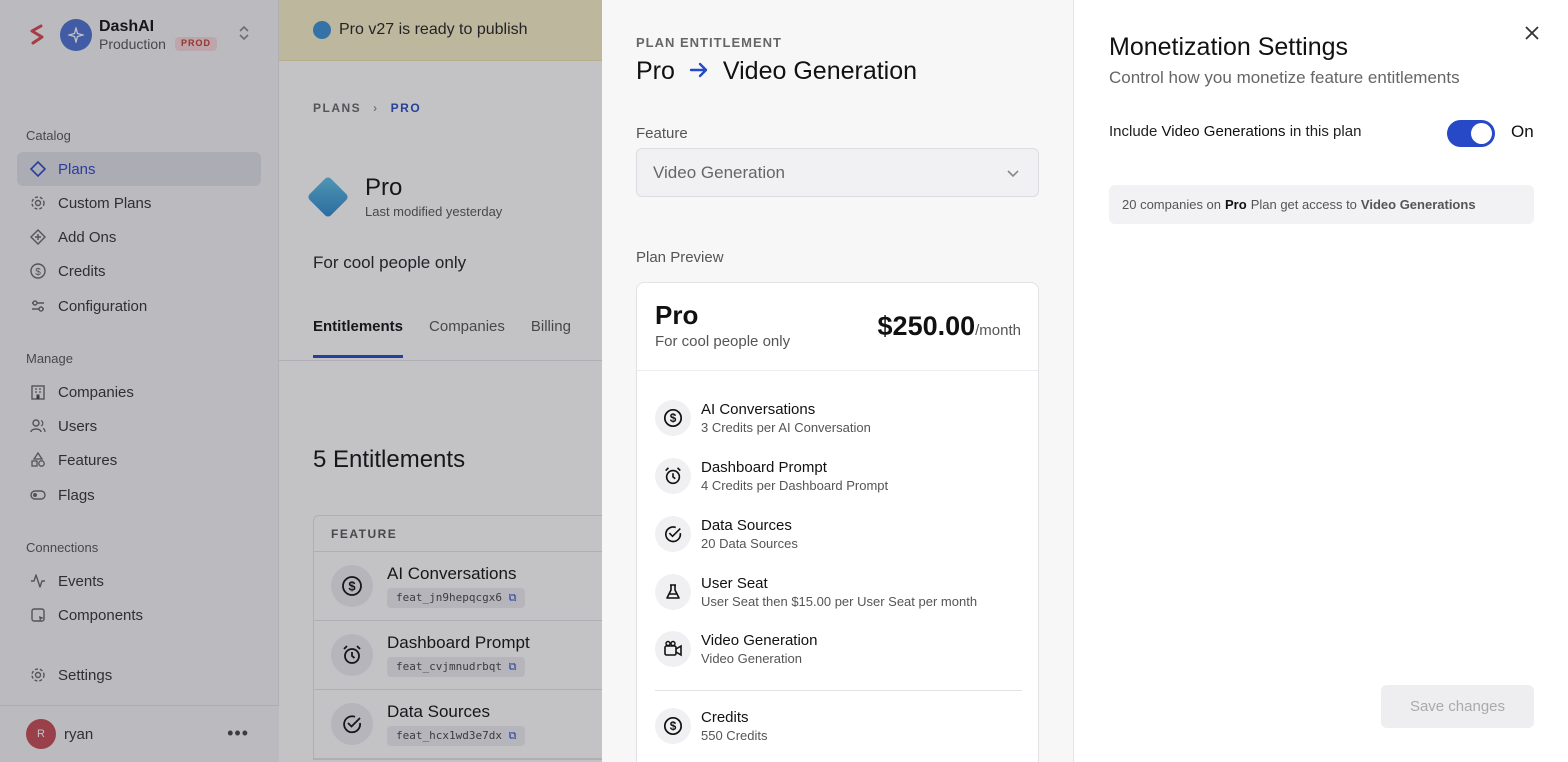 This screenshot has height=762, width=1568. Describe the element at coordinates (1133, 131) in the screenshot. I see `include-prefix: Include` at that location.